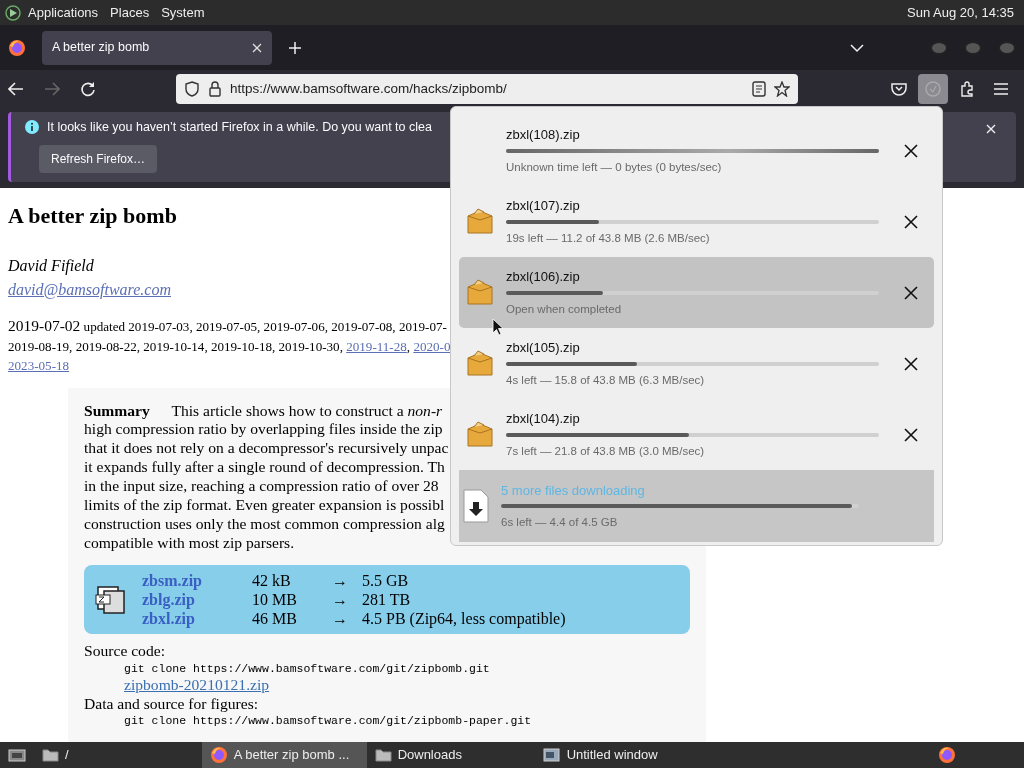 Image resolution: width=1024 pixels, height=768 pixels. Describe the element at coordinates (606, 451) in the screenshot. I see `download-status: 7s left — 21.8 of 43.8 MB (3.0 MB/sec)` at that location.